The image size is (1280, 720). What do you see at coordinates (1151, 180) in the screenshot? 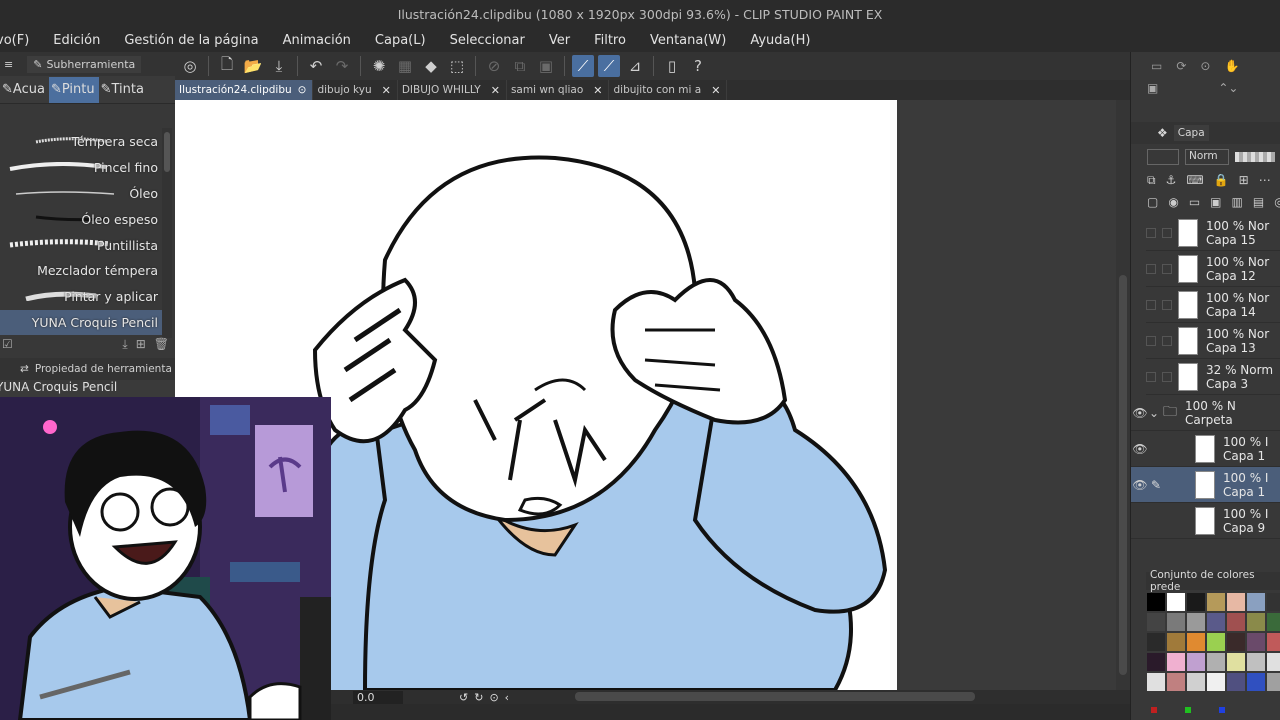
I see `clip-icon: ⧉` at bounding box center [1151, 180].